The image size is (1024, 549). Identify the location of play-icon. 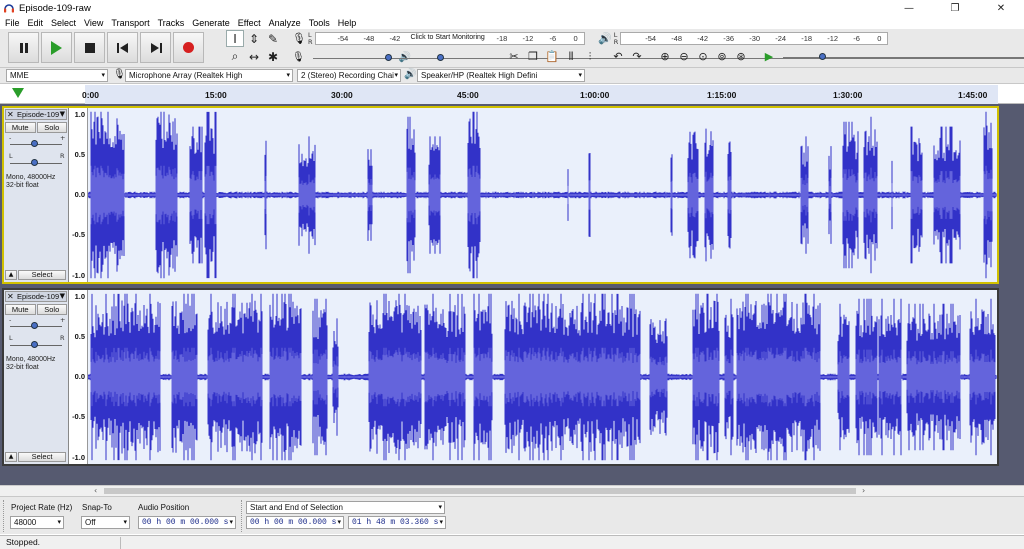
(56, 47).